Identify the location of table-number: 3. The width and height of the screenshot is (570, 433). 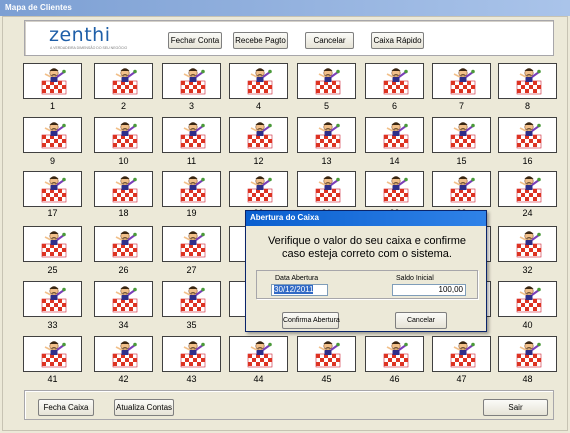
(191, 106).